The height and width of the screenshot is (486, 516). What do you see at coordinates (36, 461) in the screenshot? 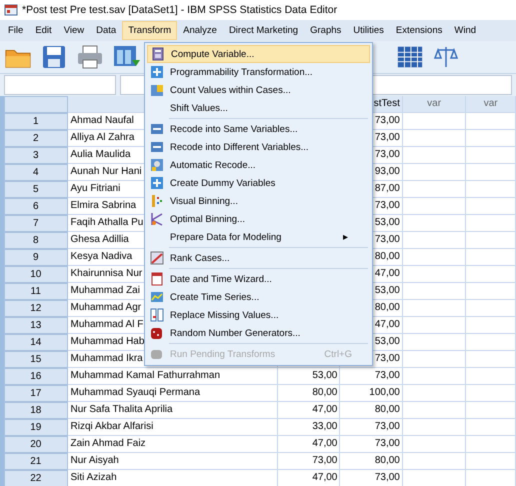
I see `row-number: 21` at bounding box center [36, 461].